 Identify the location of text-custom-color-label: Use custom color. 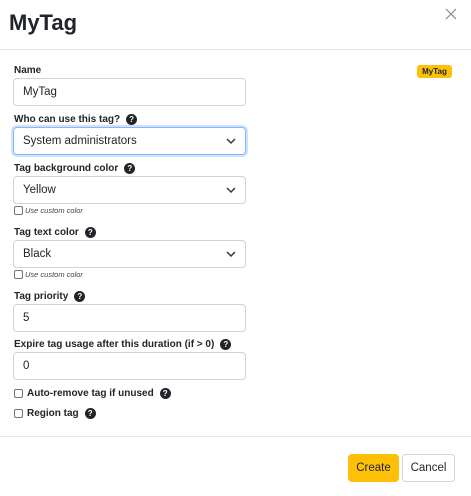
(54, 274).